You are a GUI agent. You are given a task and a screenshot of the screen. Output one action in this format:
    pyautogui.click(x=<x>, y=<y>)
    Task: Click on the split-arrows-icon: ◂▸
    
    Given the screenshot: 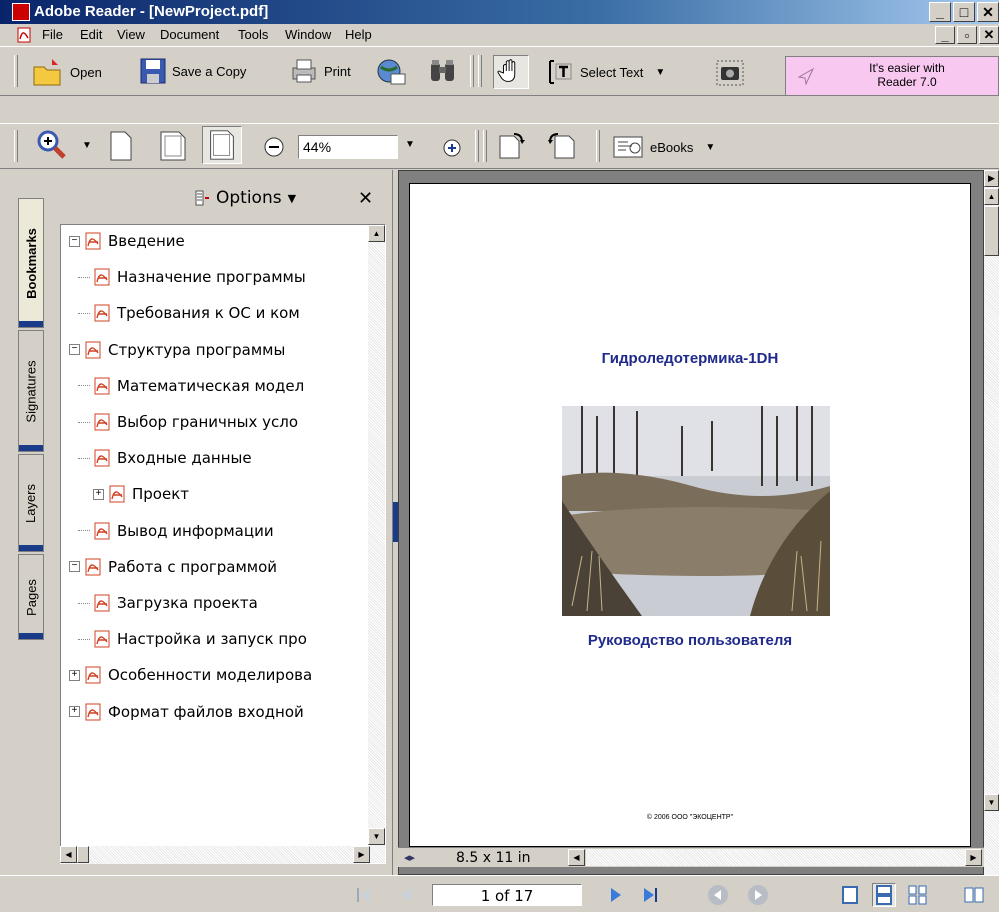 What is the action you would take?
    pyautogui.click(x=409, y=857)
    